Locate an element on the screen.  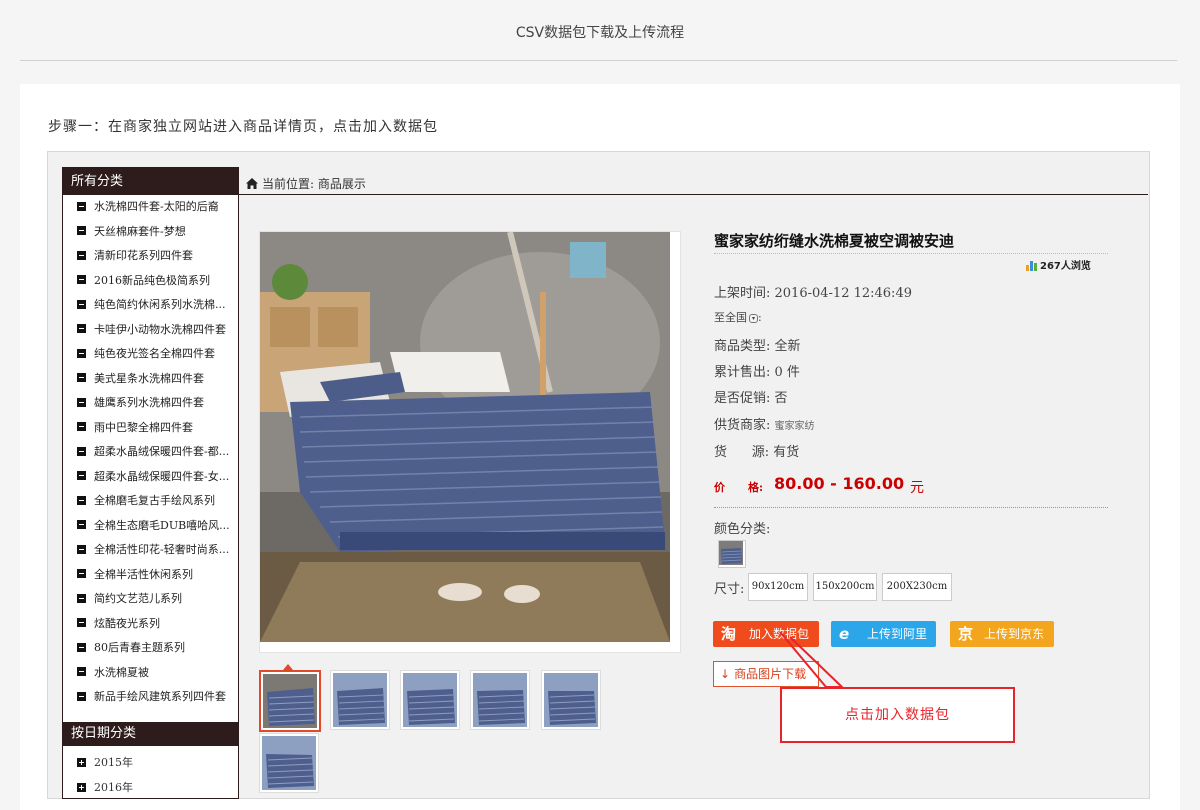
category-item: 水洗棉夏被 is located at coordinates (150, 673).